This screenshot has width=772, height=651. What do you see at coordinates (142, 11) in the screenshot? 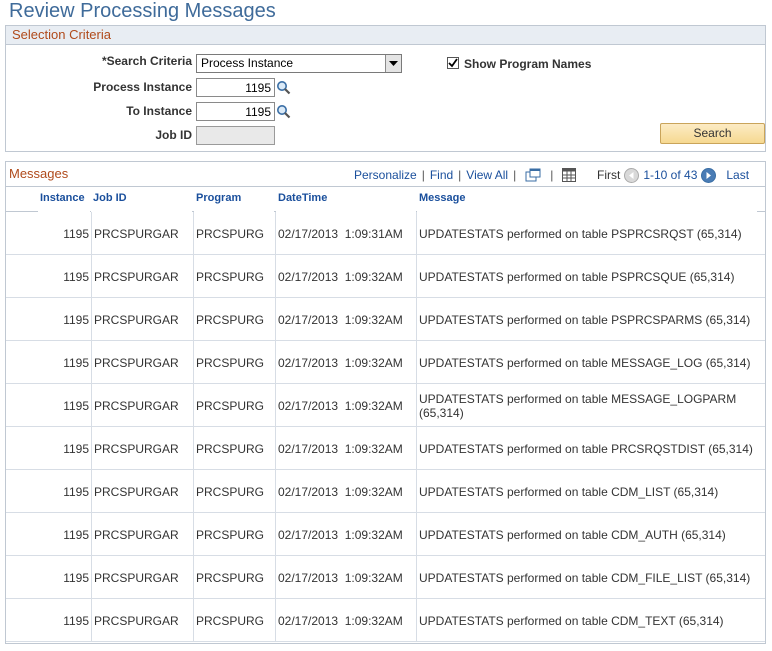
I see `page-title: Review Processing Messages` at bounding box center [142, 11].